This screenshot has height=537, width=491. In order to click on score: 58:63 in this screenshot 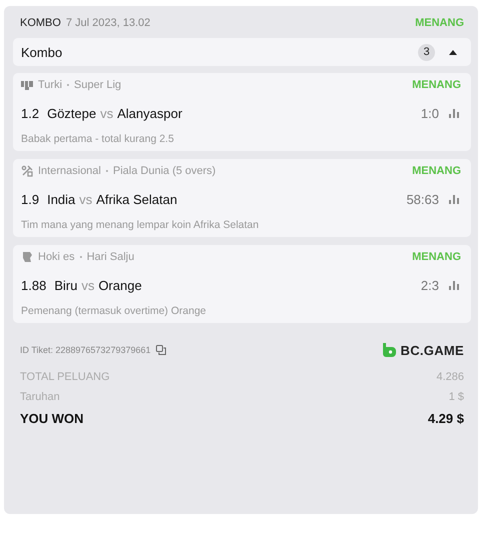, I will do `click(422, 199)`.